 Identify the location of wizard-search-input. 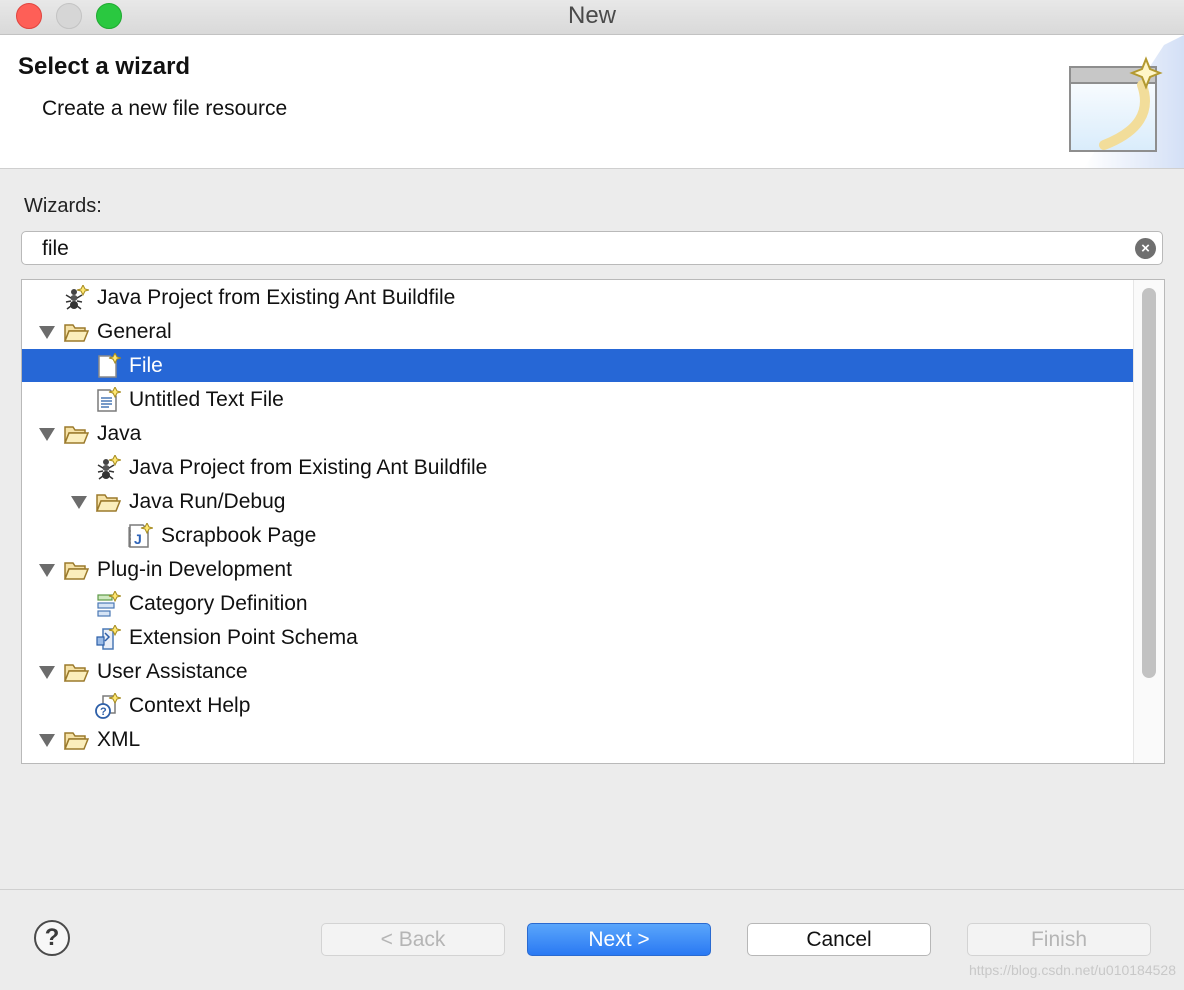
(587, 249).